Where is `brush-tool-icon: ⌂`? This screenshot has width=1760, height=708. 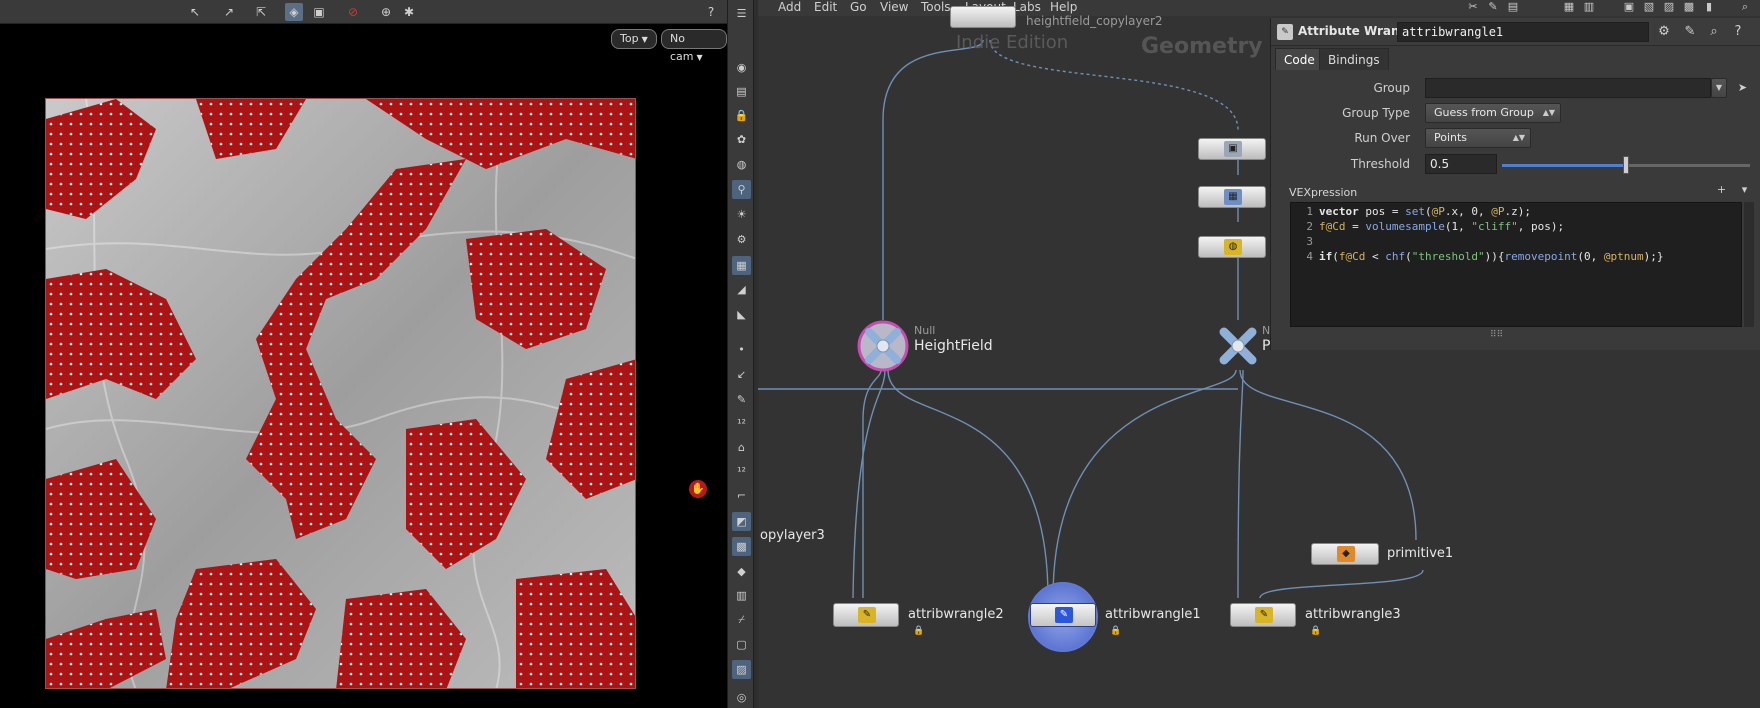 brush-tool-icon: ⌂ is located at coordinates (741, 447).